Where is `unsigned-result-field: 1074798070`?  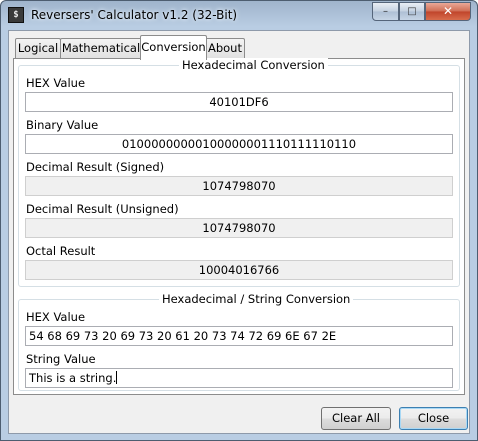 unsigned-result-field: 1074798070 is located at coordinates (239, 228).